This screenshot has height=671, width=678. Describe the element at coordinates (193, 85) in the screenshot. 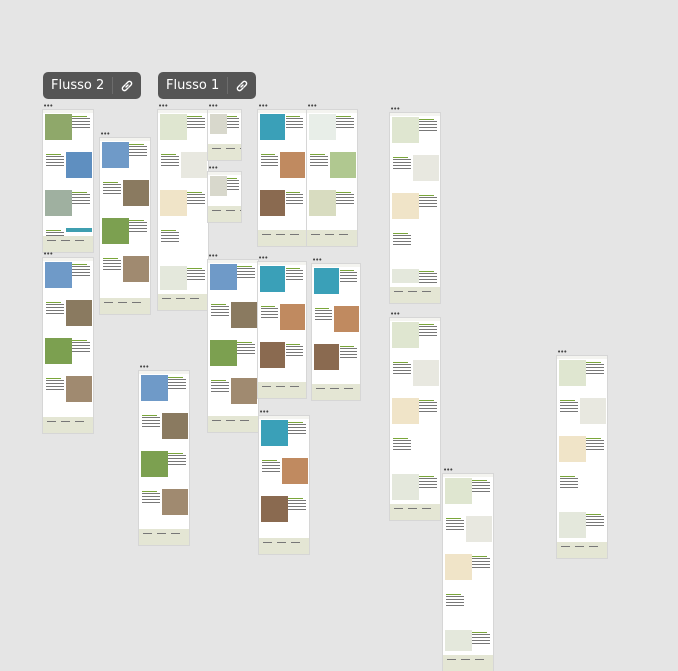

I see `flow-label: Flusso 1` at that location.